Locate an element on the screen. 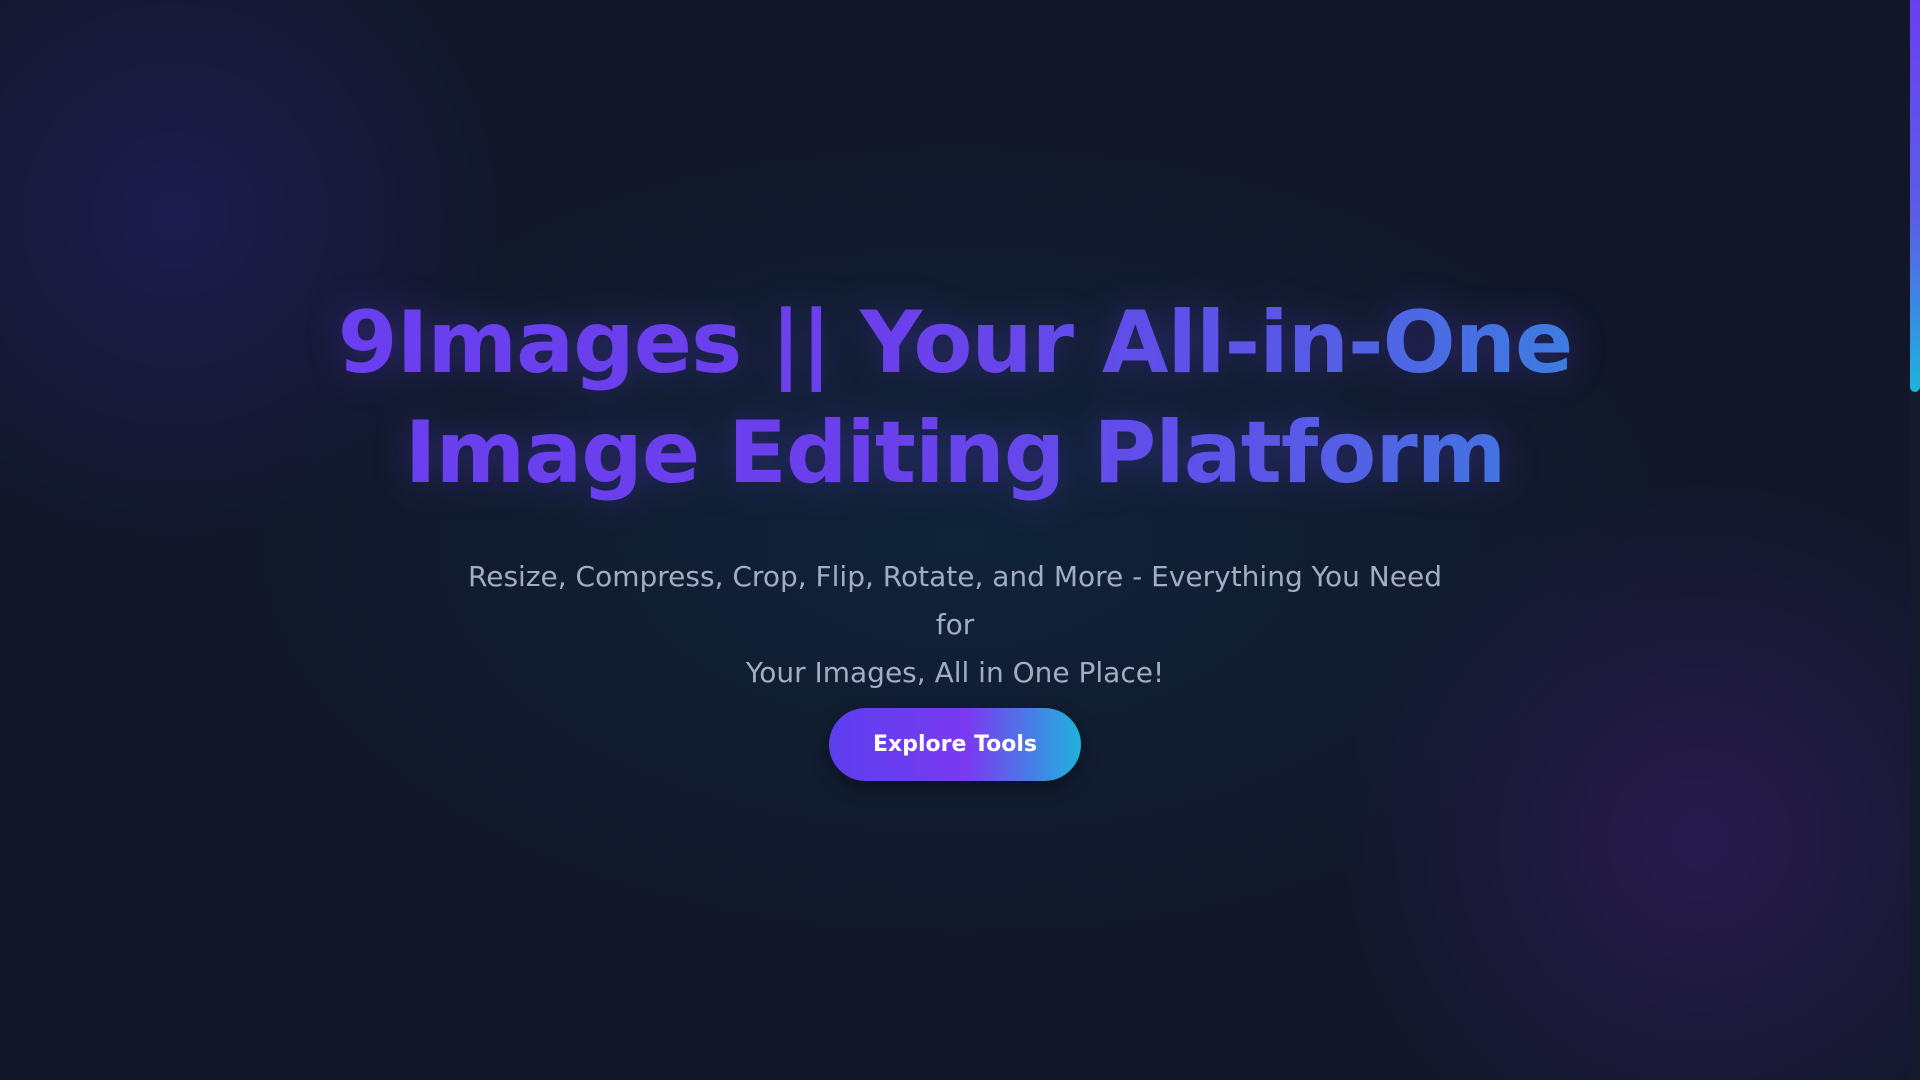 The height and width of the screenshot is (1080, 1920). explore-tools-button: Explore Tools is located at coordinates (955, 744).